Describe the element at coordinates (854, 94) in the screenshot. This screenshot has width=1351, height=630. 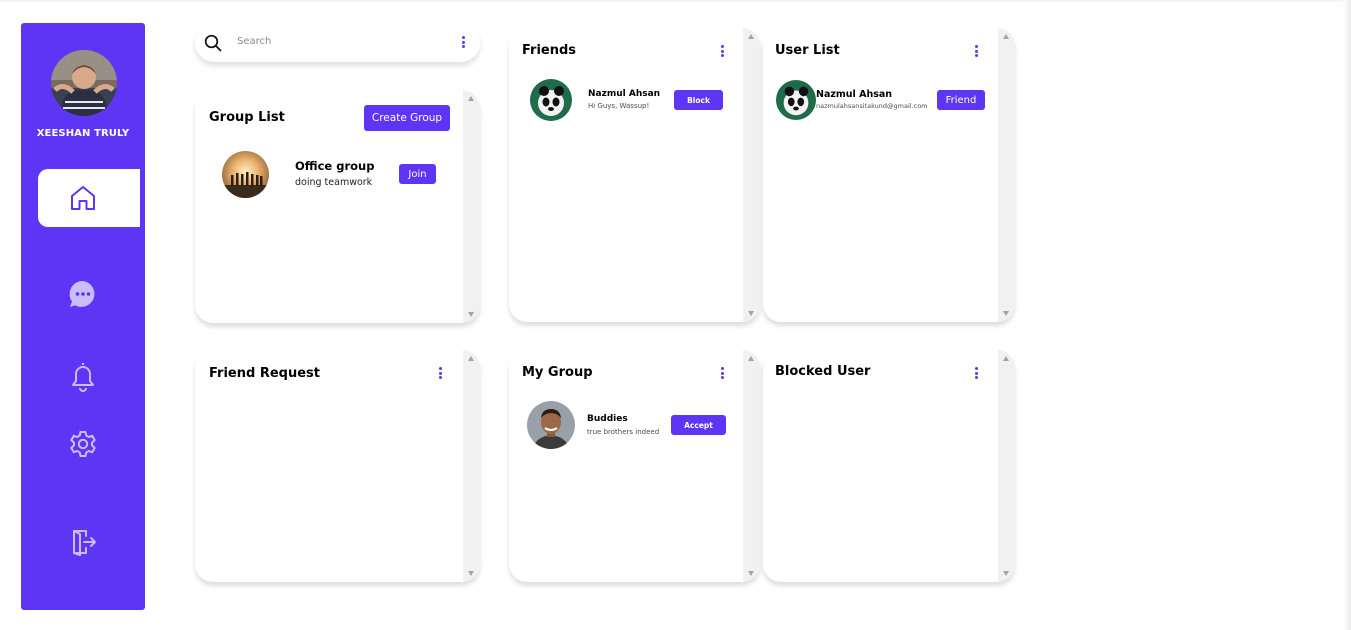
I see `user-name: Nazmul Ahsan` at that location.